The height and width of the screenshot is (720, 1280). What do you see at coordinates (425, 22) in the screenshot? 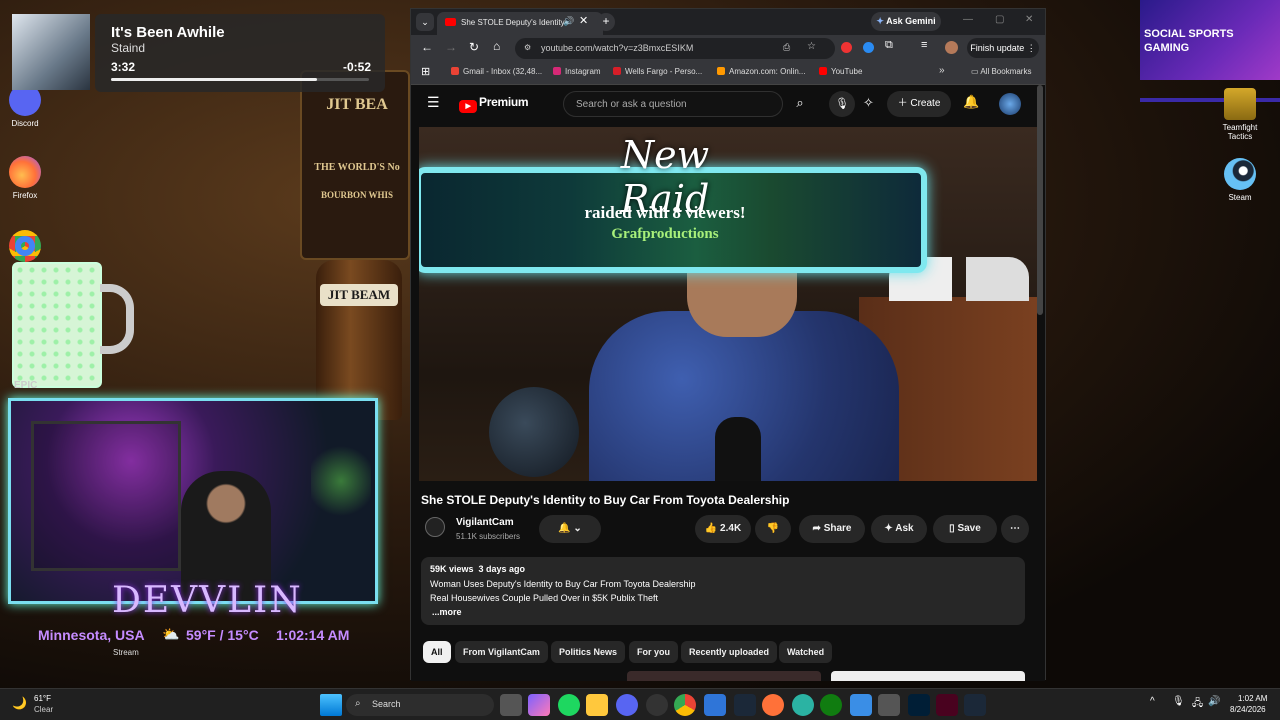
I see `tab-search-button: ⌄` at bounding box center [425, 22].